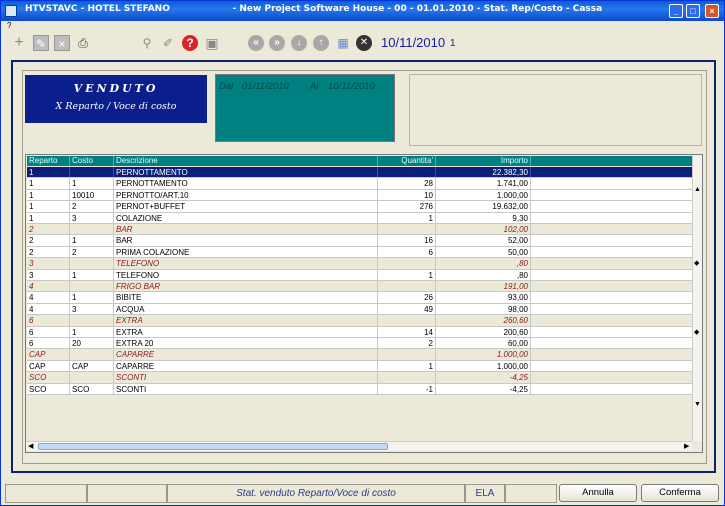 Image resolution: width=725 pixels, height=506 pixels. I want to click on table-group-row: 2 BAR 102,00, so click(360, 230).